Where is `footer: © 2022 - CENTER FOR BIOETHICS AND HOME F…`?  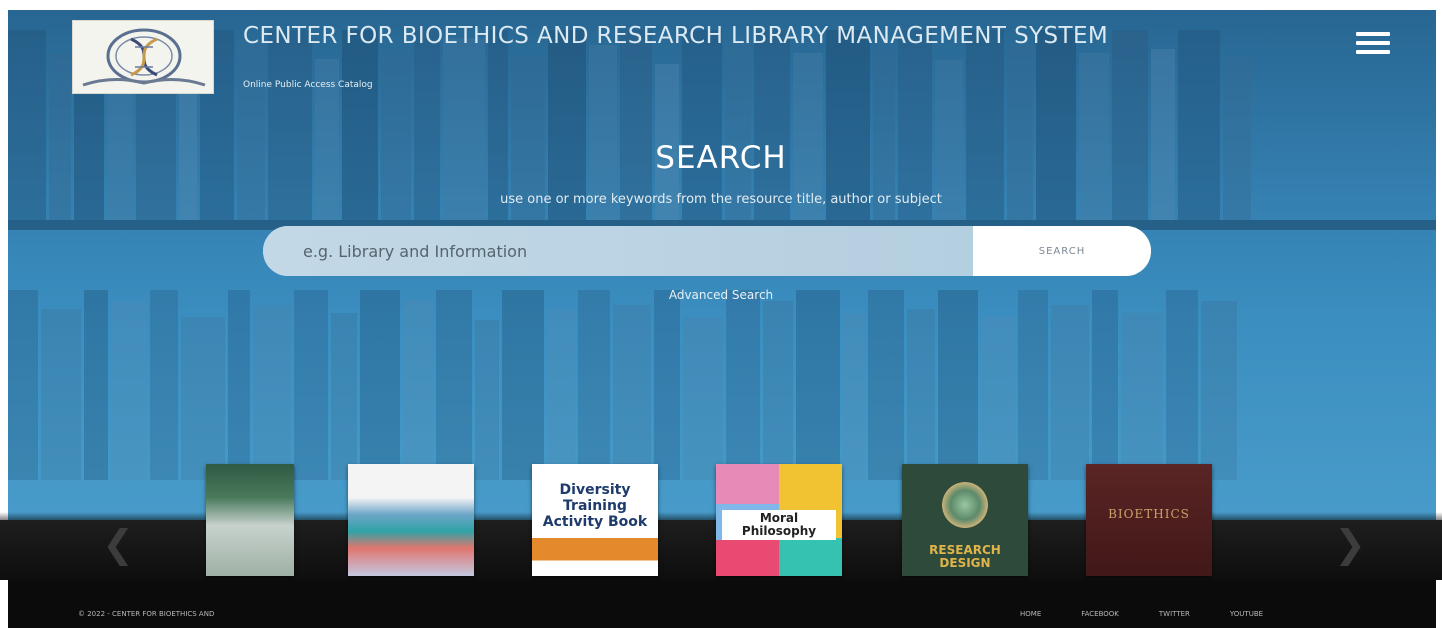
footer: © 2022 - CENTER FOR BIOETHICS AND HOME F… is located at coordinates (722, 604).